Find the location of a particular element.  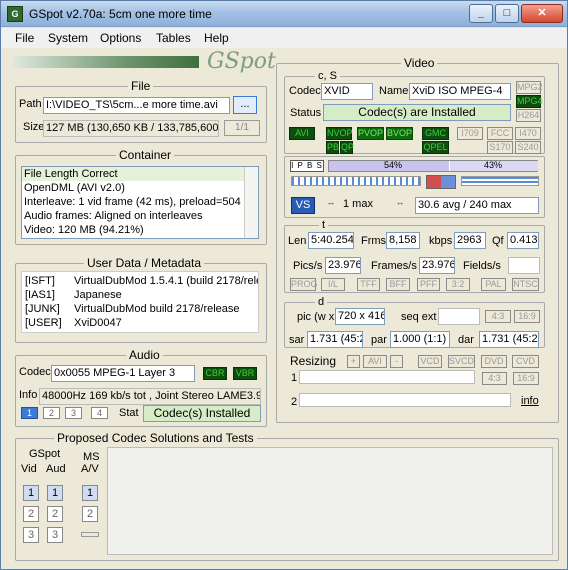

bvop-badge: BVOP is located at coordinates (399, 133).